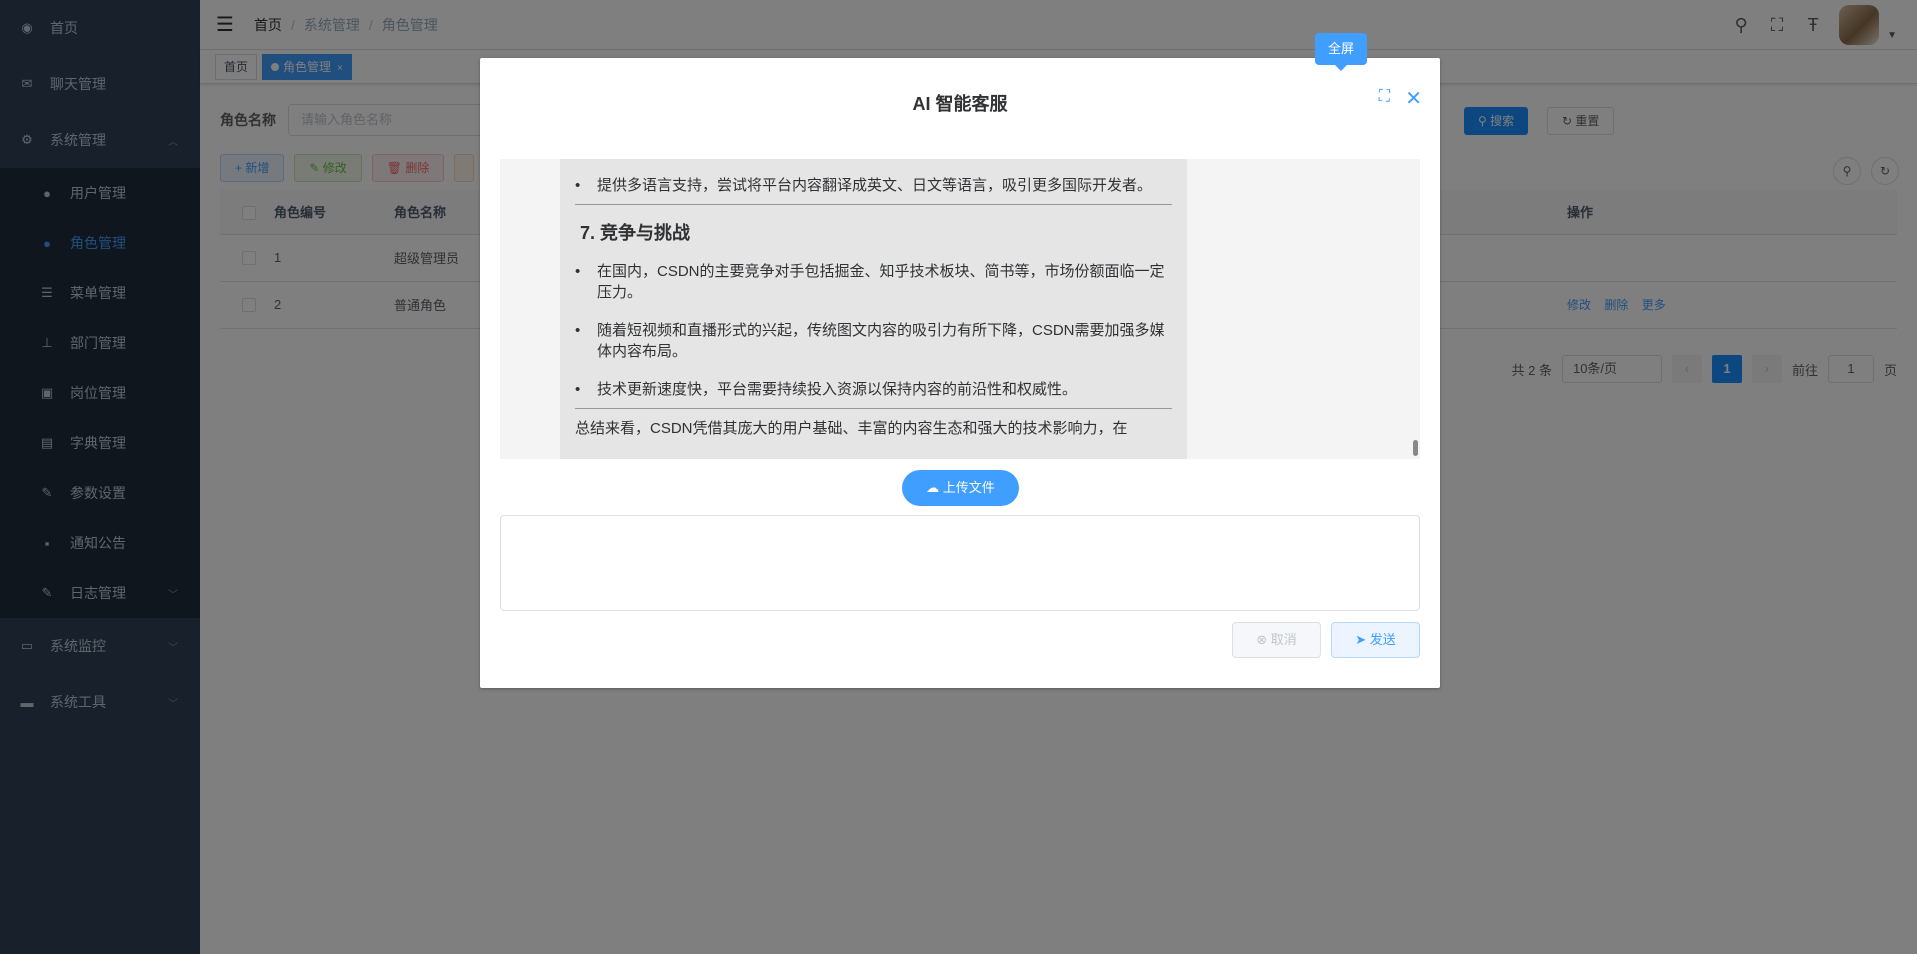 The height and width of the screenshot is (954, 1917). Describe the element at coordinates (1384, 97) in the screenshot. I see `fullscreen-icon: ⛶` at that location.